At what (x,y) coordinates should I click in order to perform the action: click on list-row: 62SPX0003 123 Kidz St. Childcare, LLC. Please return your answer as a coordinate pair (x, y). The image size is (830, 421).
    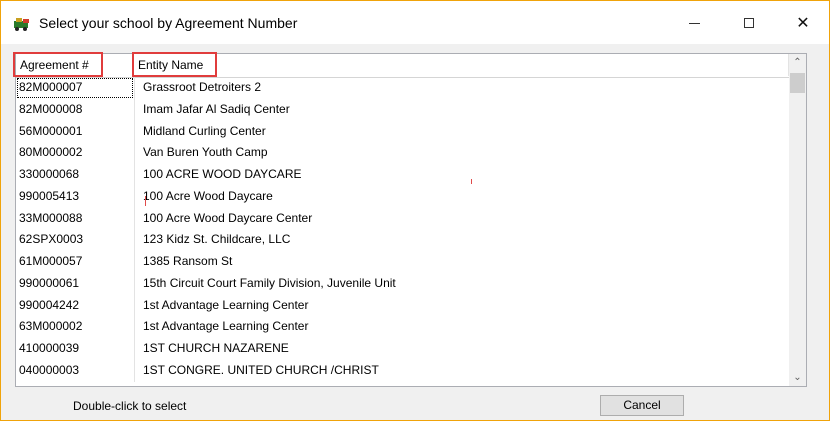
    Looking at the image, I should click on (402, 240).